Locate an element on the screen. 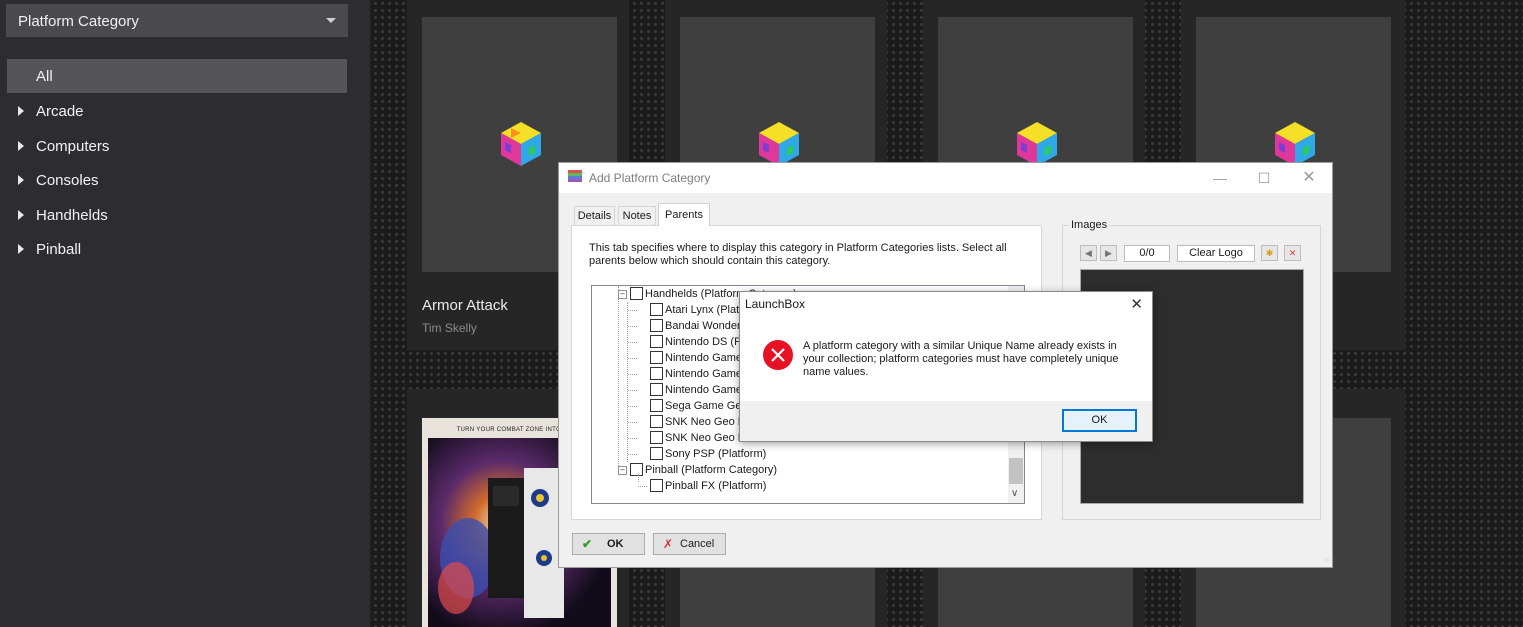 The height and width of the screenshot is (627, 1523). game-developer: Tim Skelly is located at coordinates (449, 328).